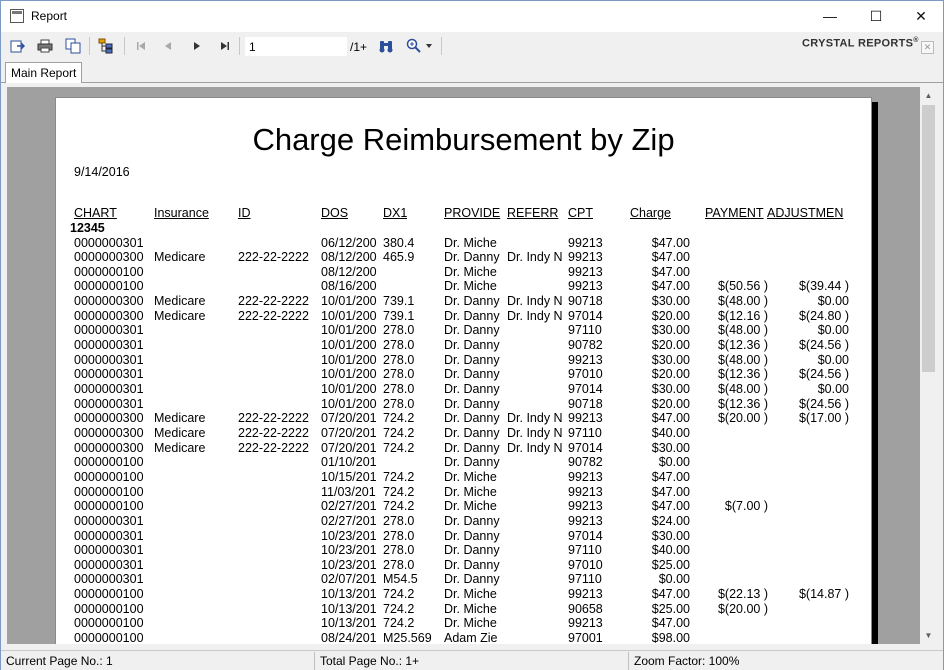 The image size is (944, 670). I want to click on cell-charge: $20.00, so click(670, 345).